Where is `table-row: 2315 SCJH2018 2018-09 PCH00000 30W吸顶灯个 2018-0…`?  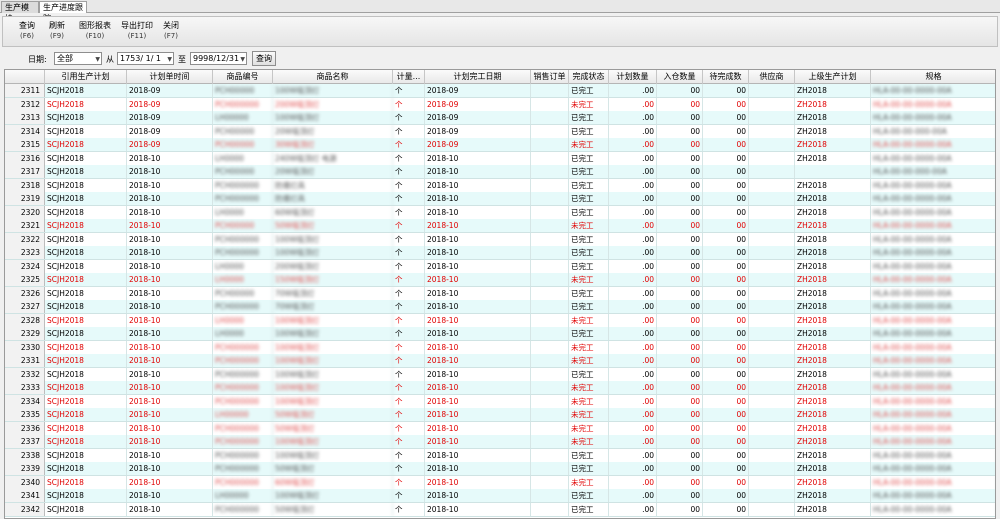 table-row: 2315 SCJH2018 2018-09 PCH00000 30W吸顶灯个 2018-0… is located at coordinates (500, 145).